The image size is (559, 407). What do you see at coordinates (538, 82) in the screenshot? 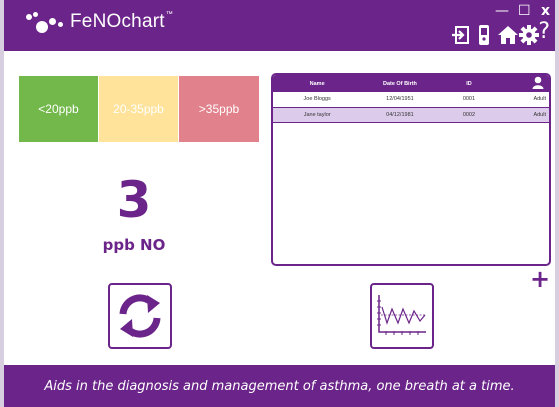
I see `user-icon` at bounding box center [538, 82].